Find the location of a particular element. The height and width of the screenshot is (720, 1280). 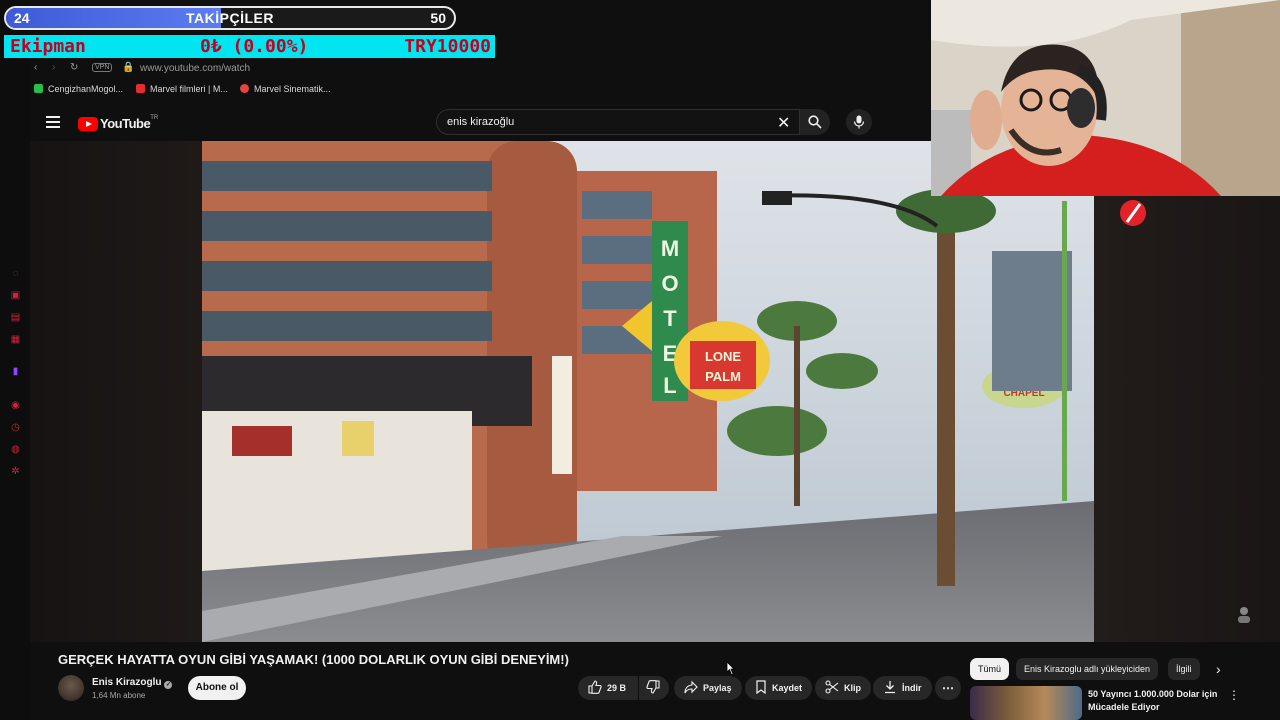

rail-icon-6: ◷ is located at coordinates (15, 427).